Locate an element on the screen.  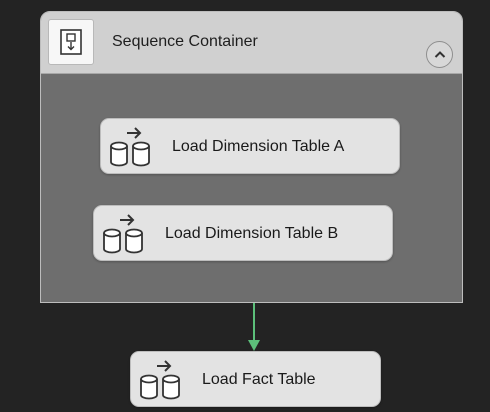
collapse-button is located at coordinates (439, 54).